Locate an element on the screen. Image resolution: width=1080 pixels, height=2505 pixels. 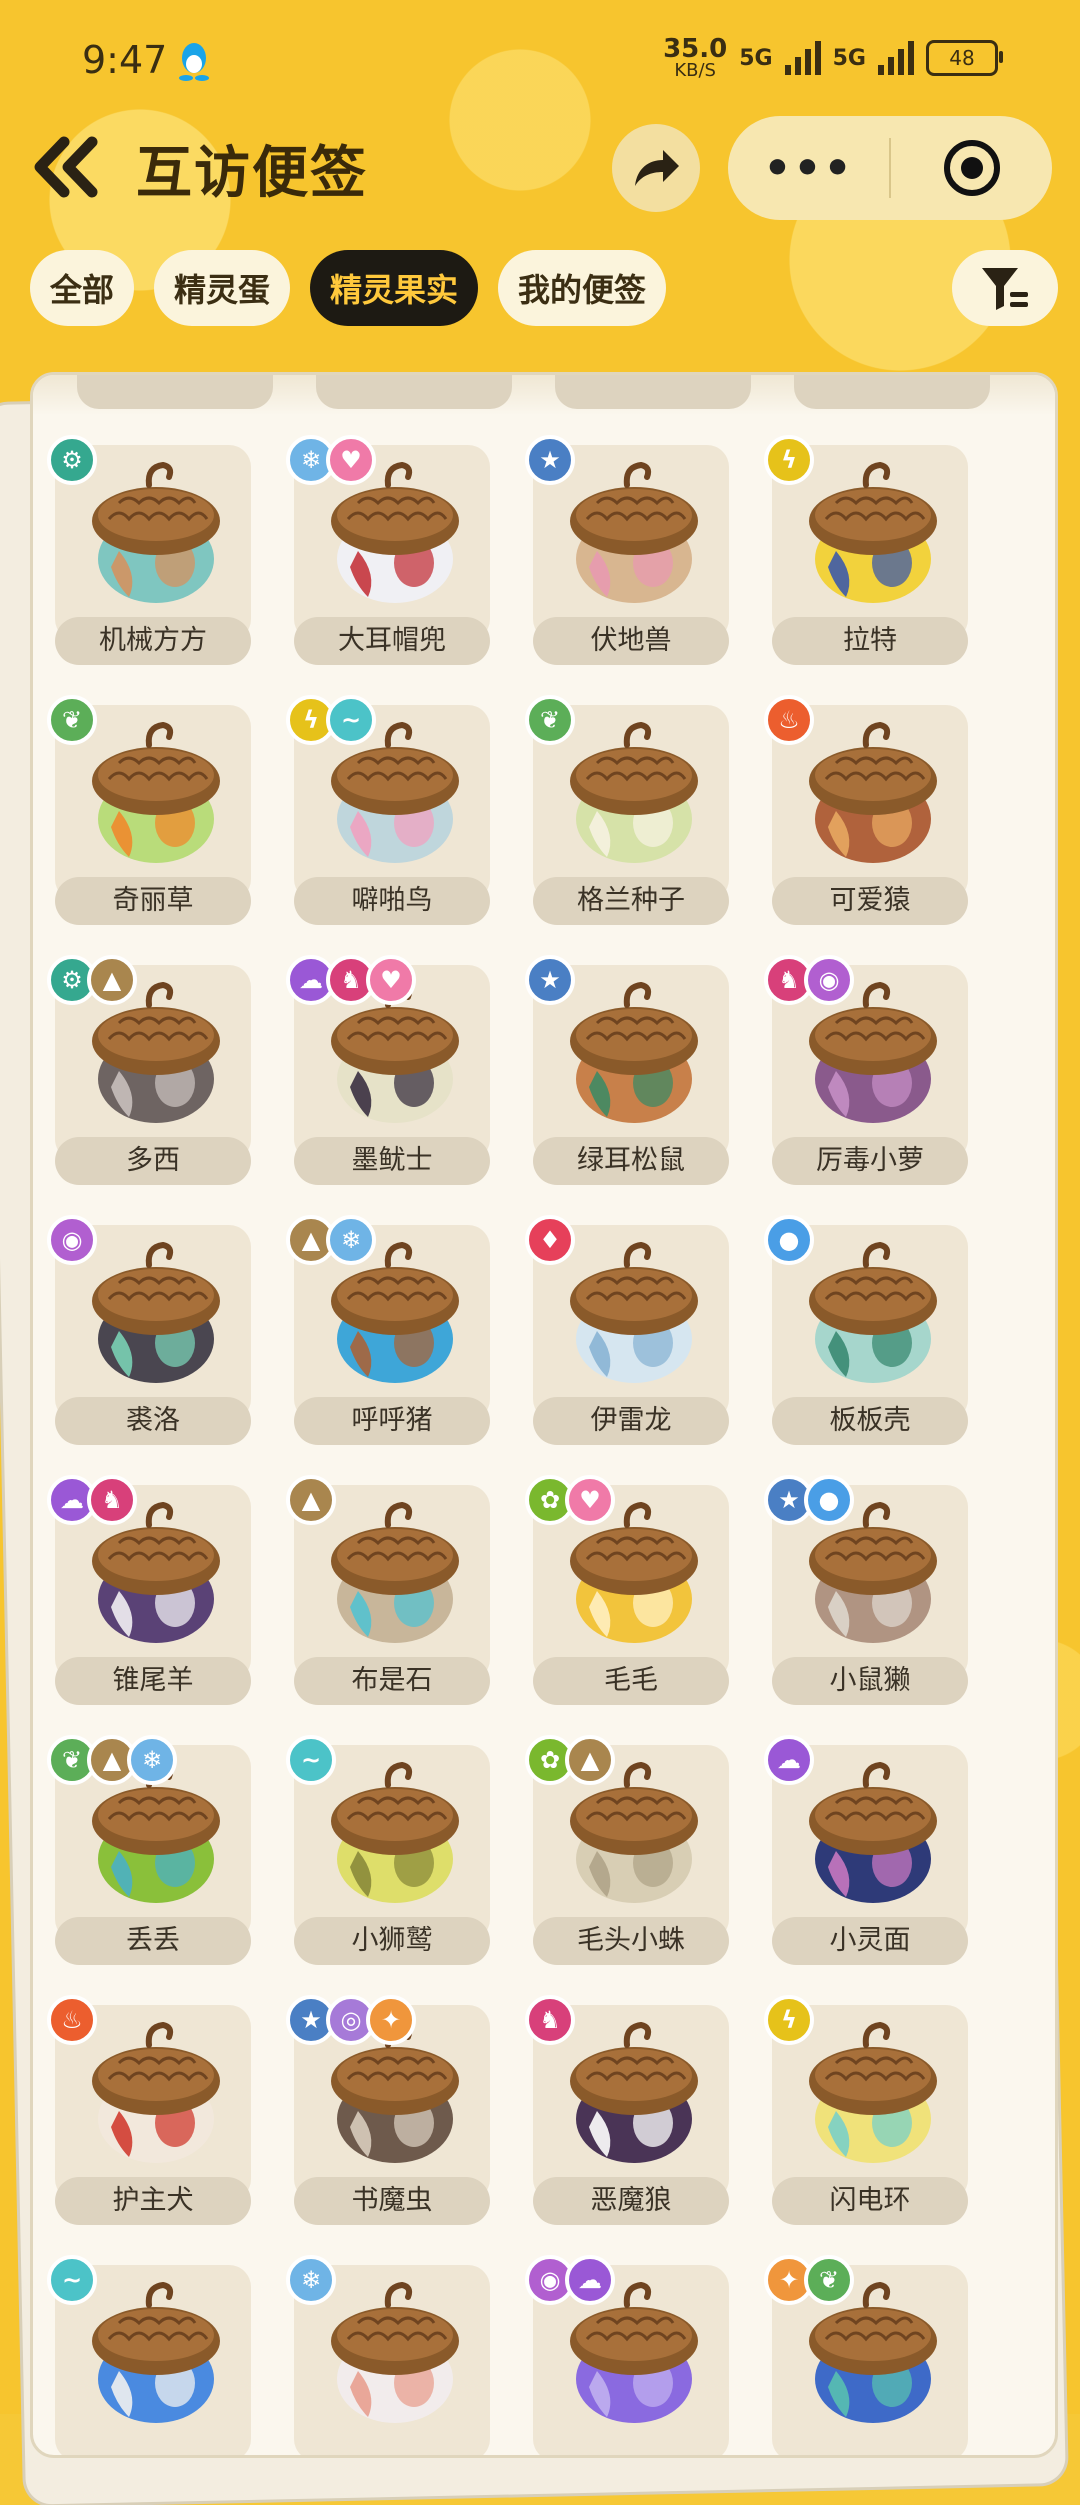
fruit-card: ♞ ◉ 厉毒小萝 is located at coordinates (866, 1070).